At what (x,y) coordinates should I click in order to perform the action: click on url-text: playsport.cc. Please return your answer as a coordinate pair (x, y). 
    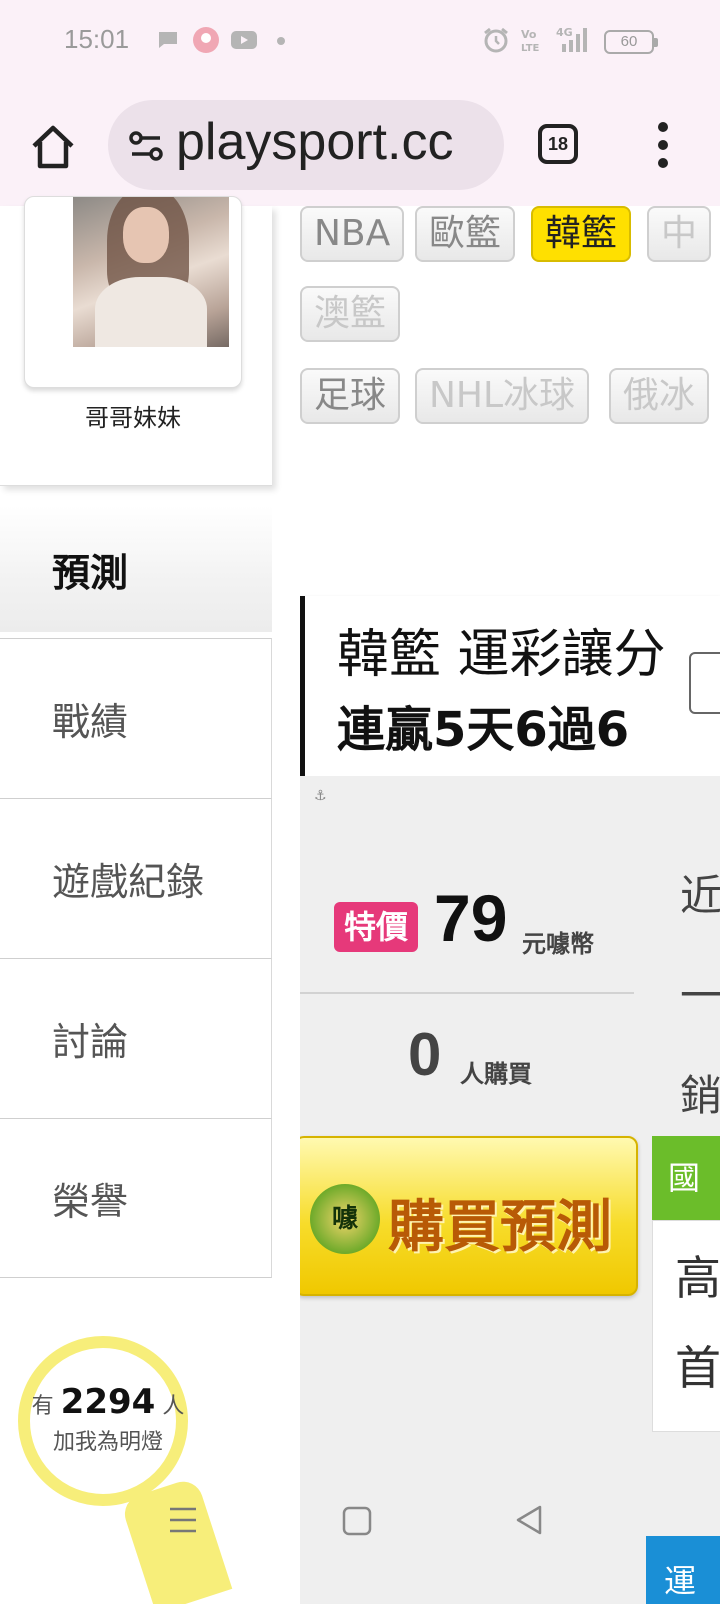
    Looking at the image, I should click on (314, 142).